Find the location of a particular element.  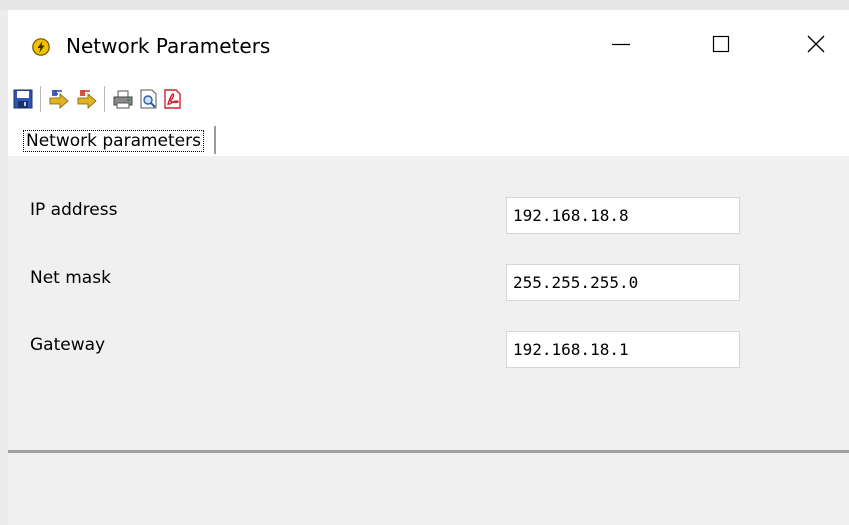

minimize-icon is located at coordinates (621, 44).